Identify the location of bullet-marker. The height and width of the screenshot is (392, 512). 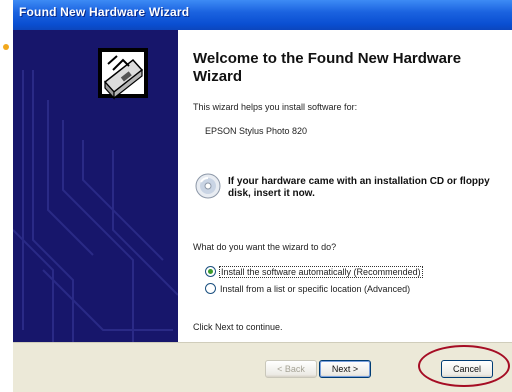
(6, 47).